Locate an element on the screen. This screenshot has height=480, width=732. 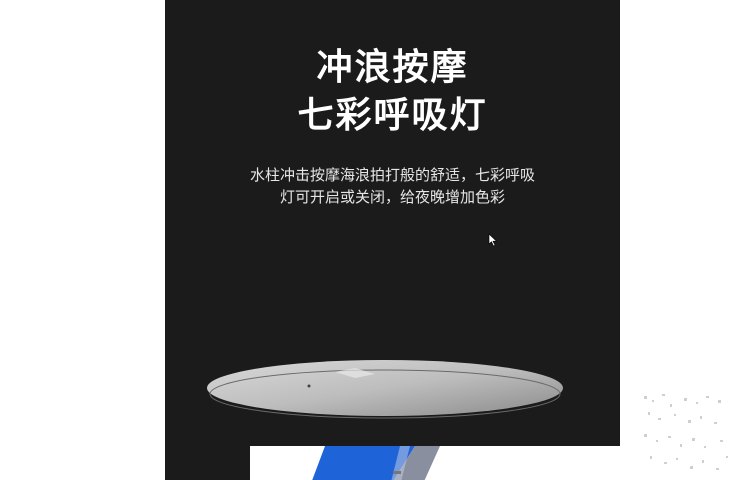
blue-stripe-graphic is located at coordinates (376, 463).